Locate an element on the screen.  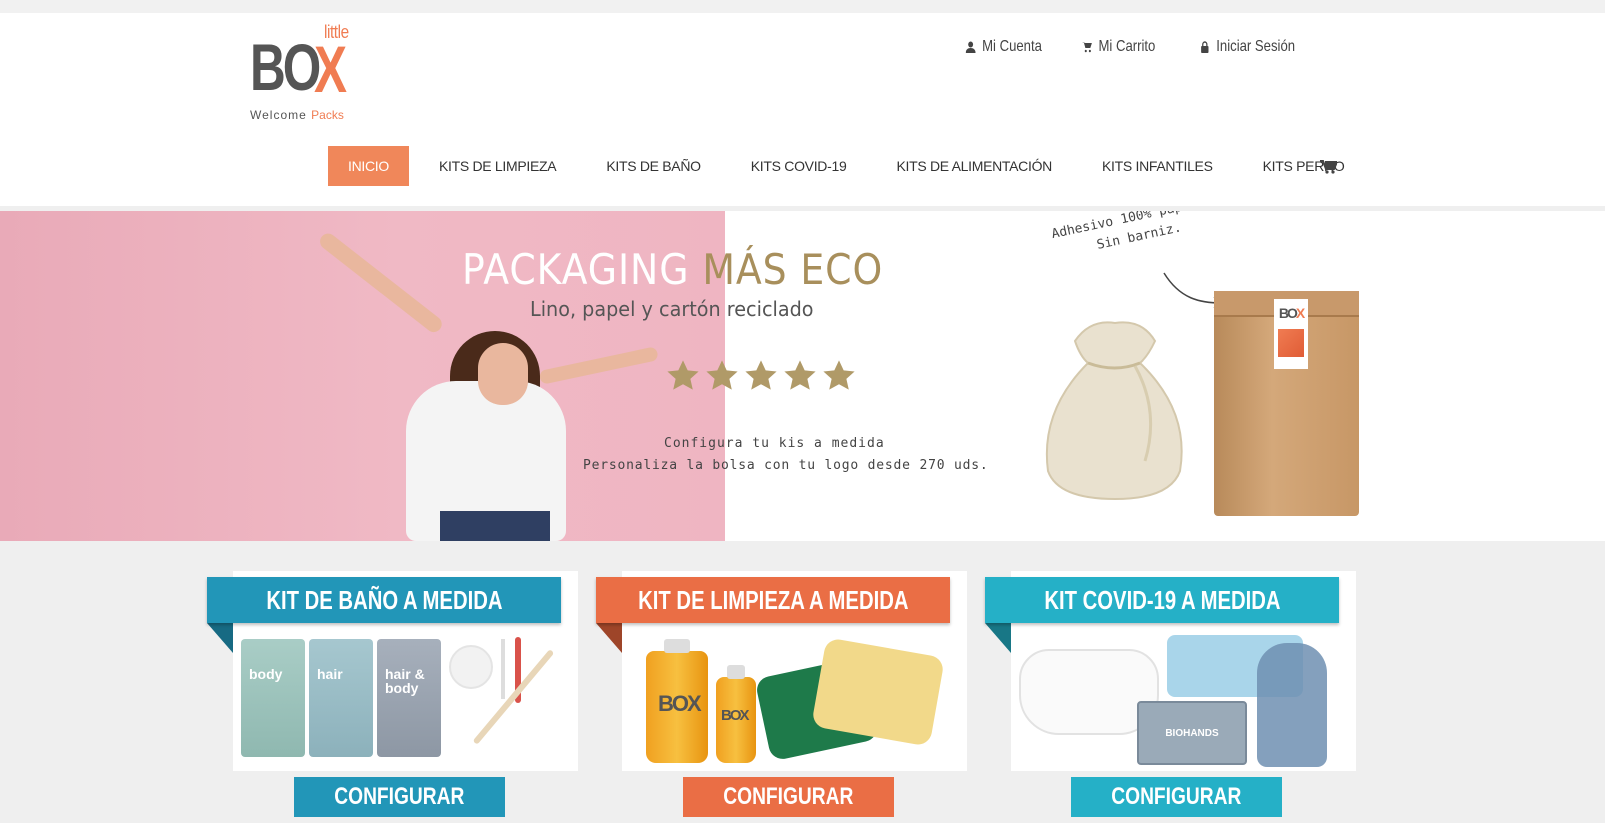
nav-kits-alimentacion: KITS DE ALIMENTACIÓN is located at coordinates (974, 166).